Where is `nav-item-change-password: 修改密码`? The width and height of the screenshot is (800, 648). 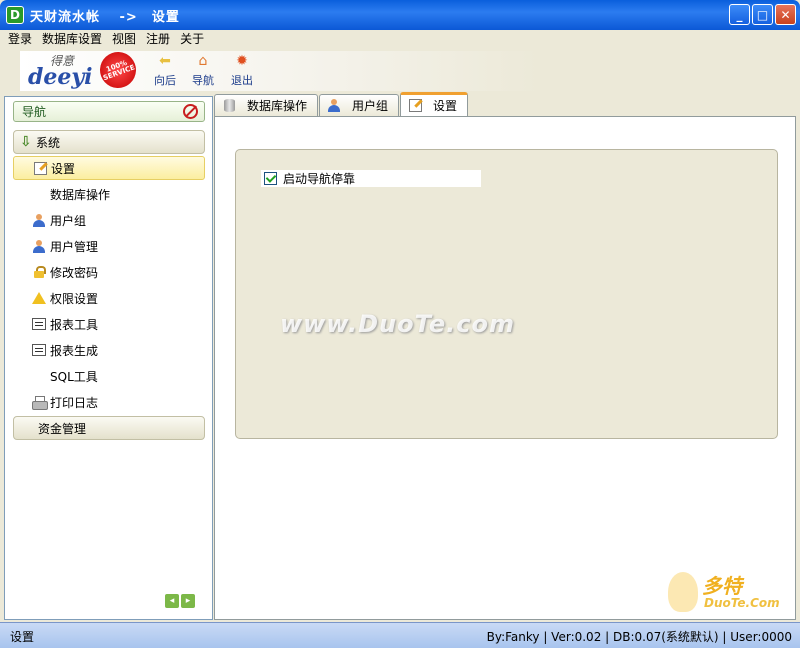 nav-item-change-password: 修改密码 is located at coordinates (109, 272).